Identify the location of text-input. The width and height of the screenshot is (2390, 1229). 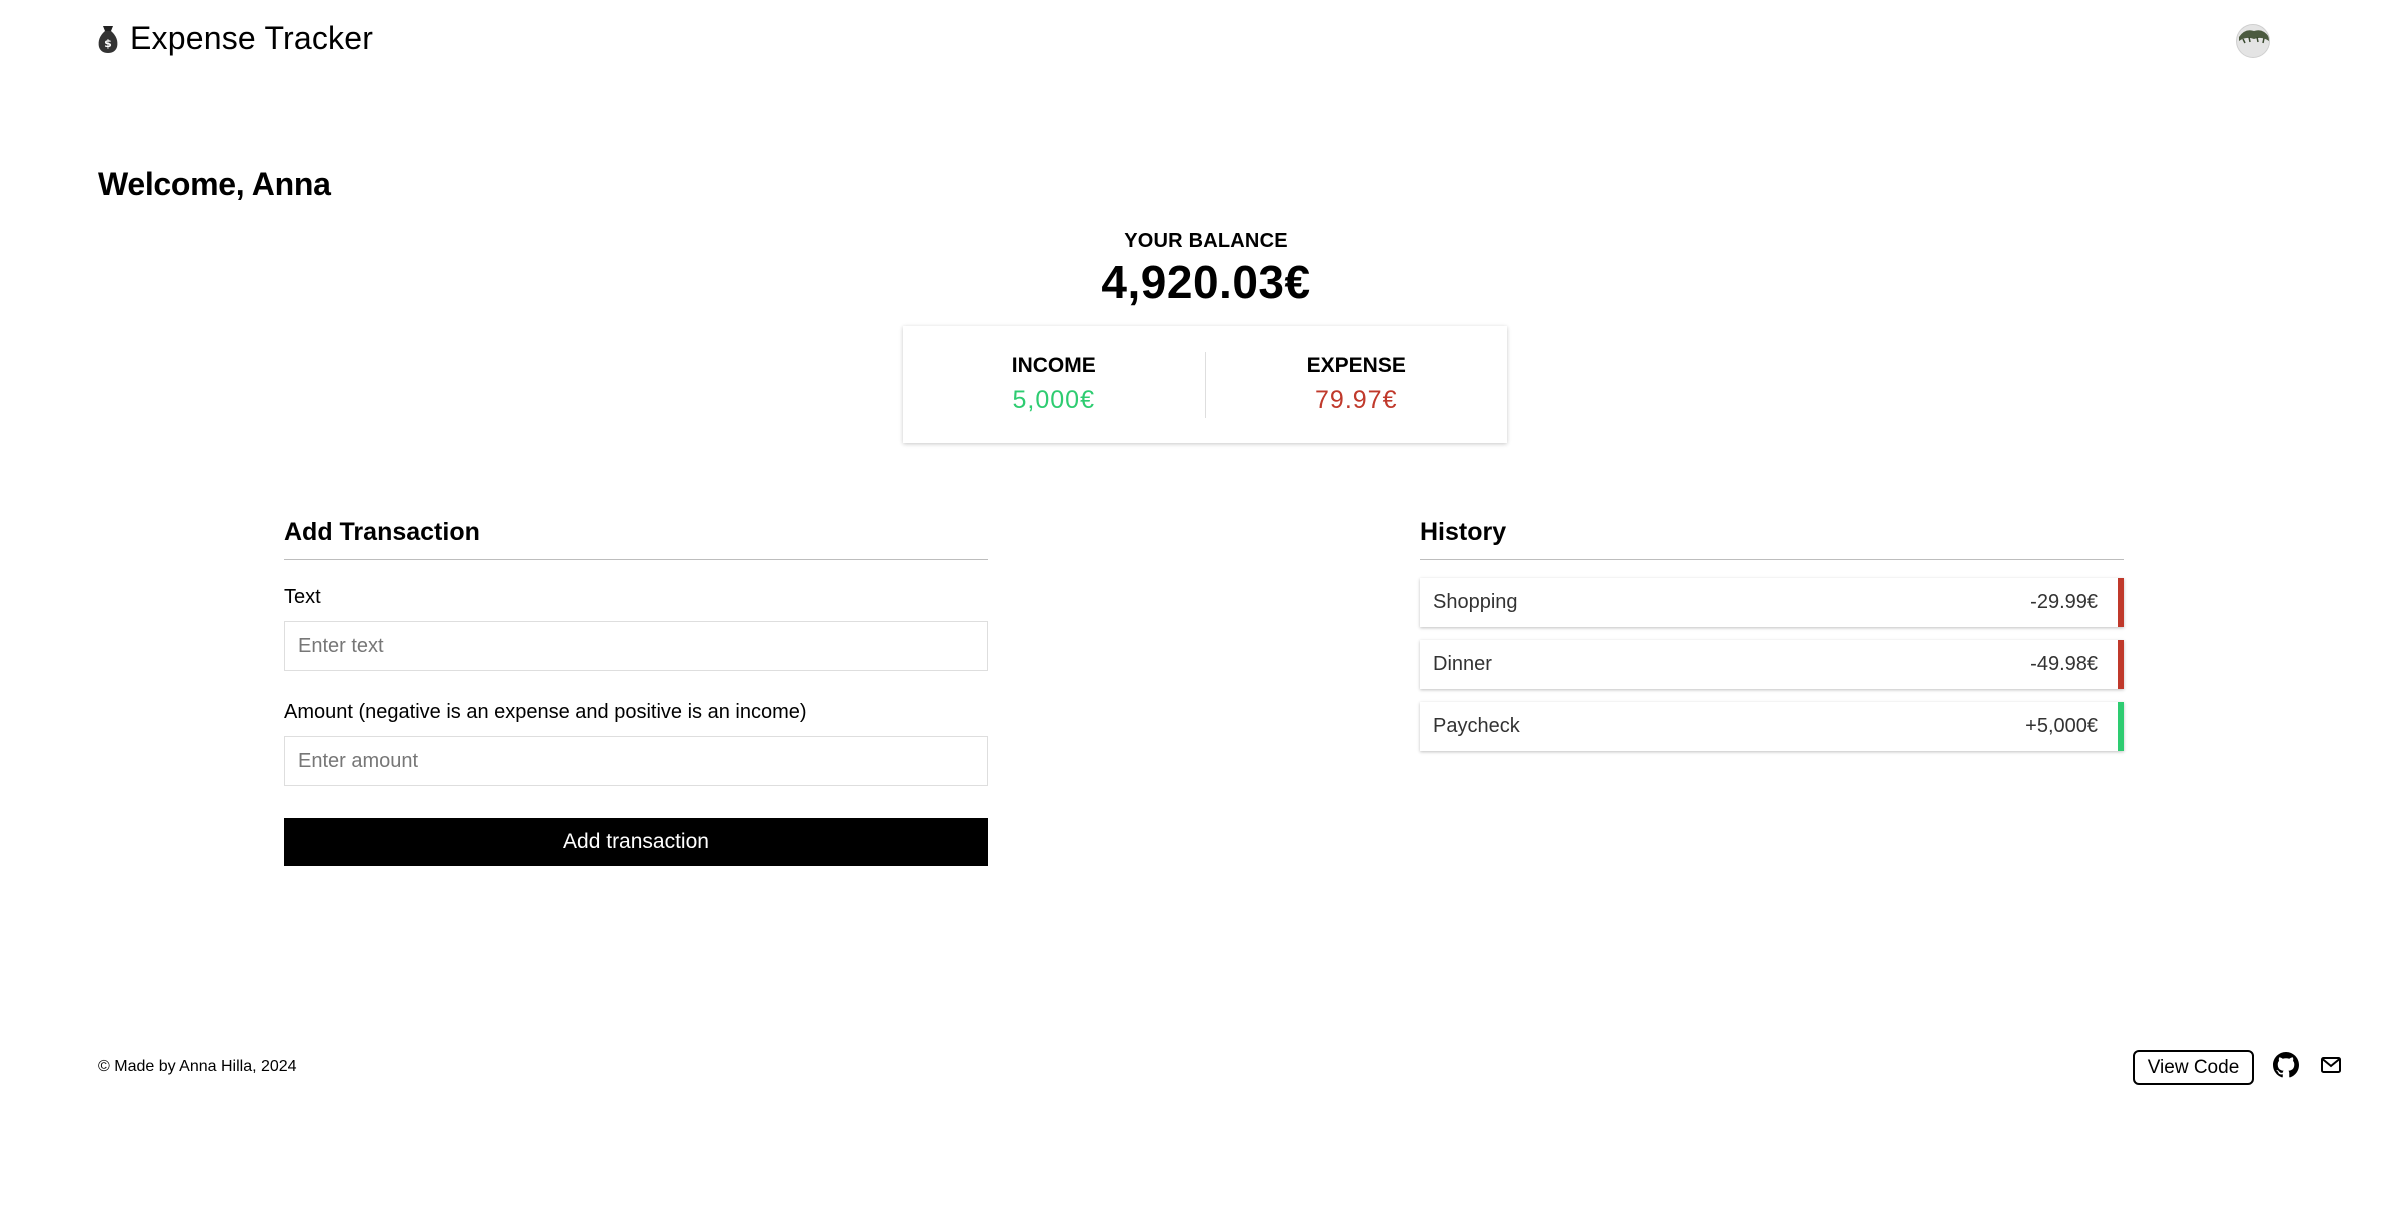
(636, 646).